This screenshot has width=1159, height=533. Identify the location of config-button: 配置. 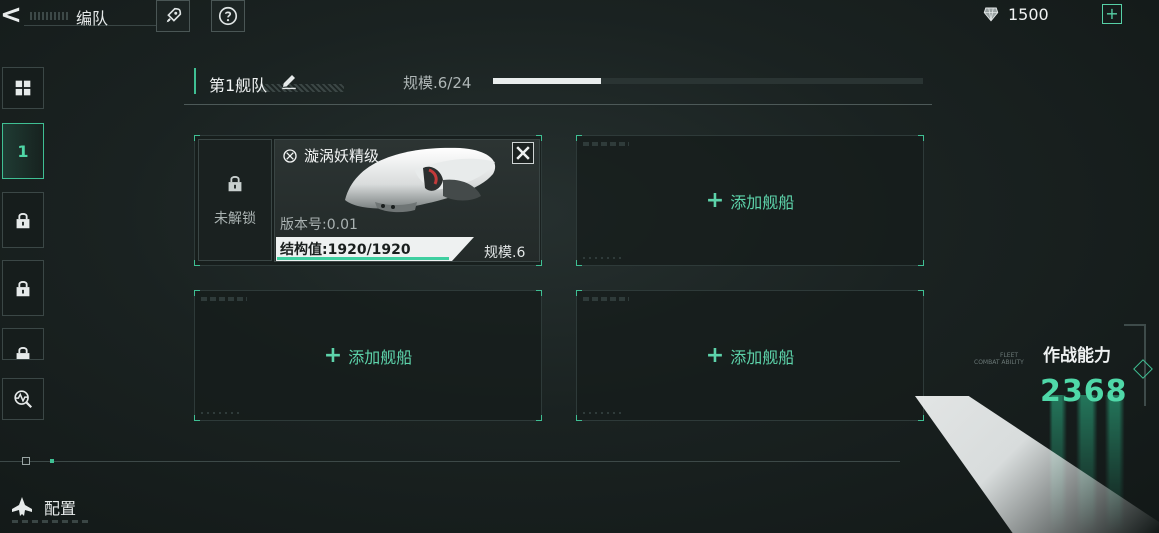
(43, 507).